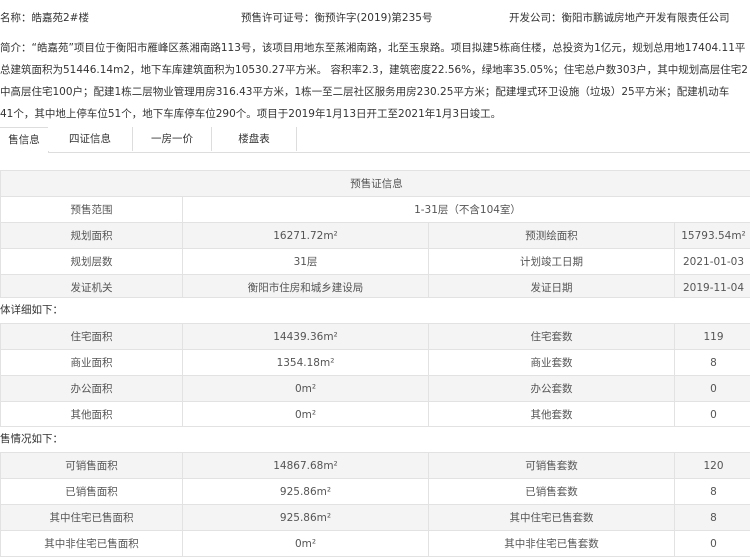 This screenshot has width=750, height=560. What do you see at coordinates (712, 261) in the screenshot?
I see `cell: 2021-01-03` at bounding box center [712, 261].